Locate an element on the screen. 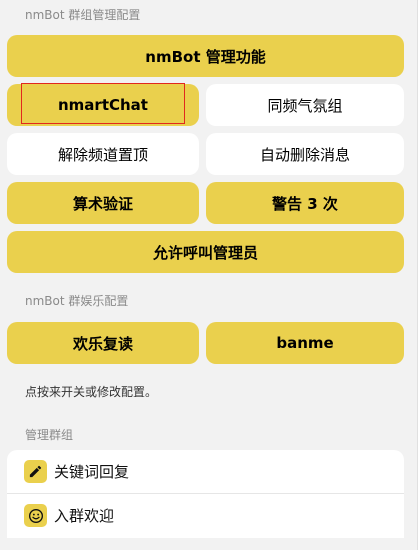 This screenshot has width=418, height=550. math-verification-toggle: 算术验证 is located at coordinates (103, 203).